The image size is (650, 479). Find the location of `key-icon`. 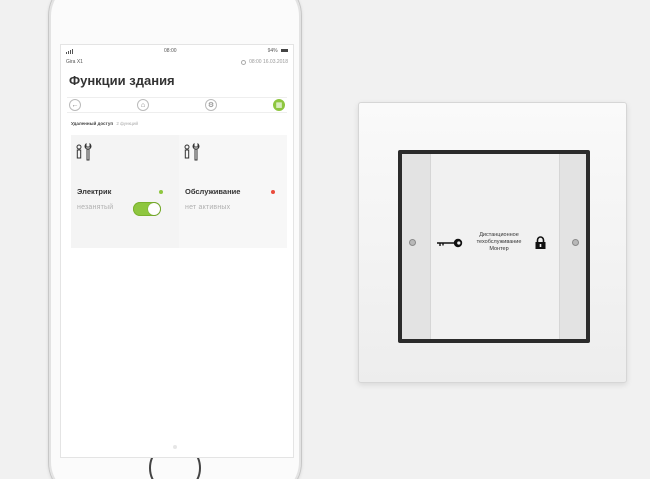

key-icon is located at coordinates (450, 243).